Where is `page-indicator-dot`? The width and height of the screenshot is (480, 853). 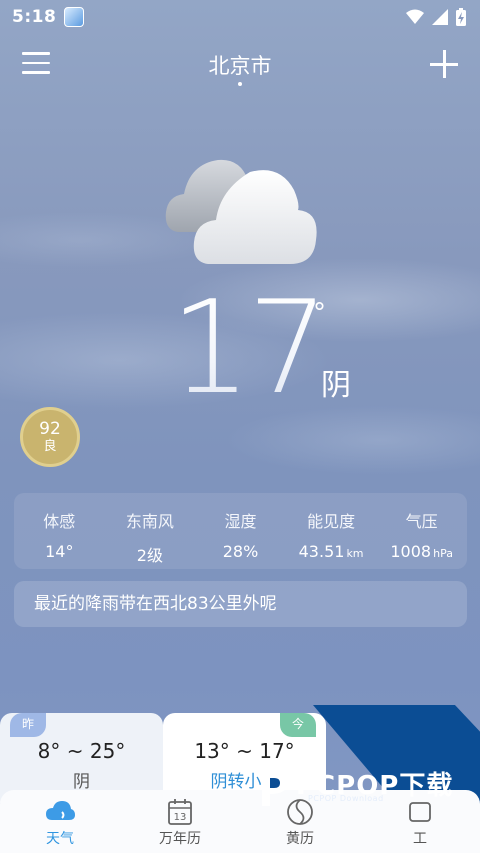 page-indicator-dot is located at coordinates (240, 84).